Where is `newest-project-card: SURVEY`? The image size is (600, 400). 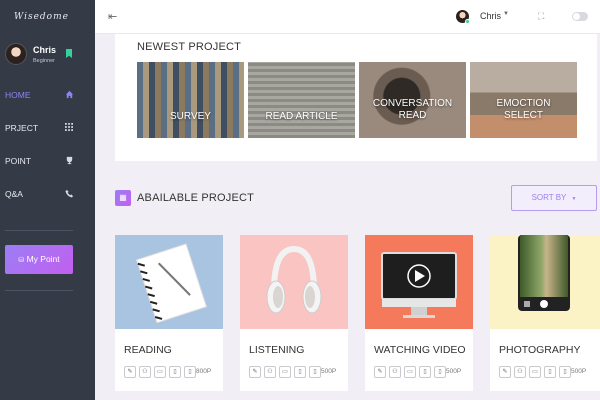 newest-project-card: SURVEY is located at coordinates (190, 100).